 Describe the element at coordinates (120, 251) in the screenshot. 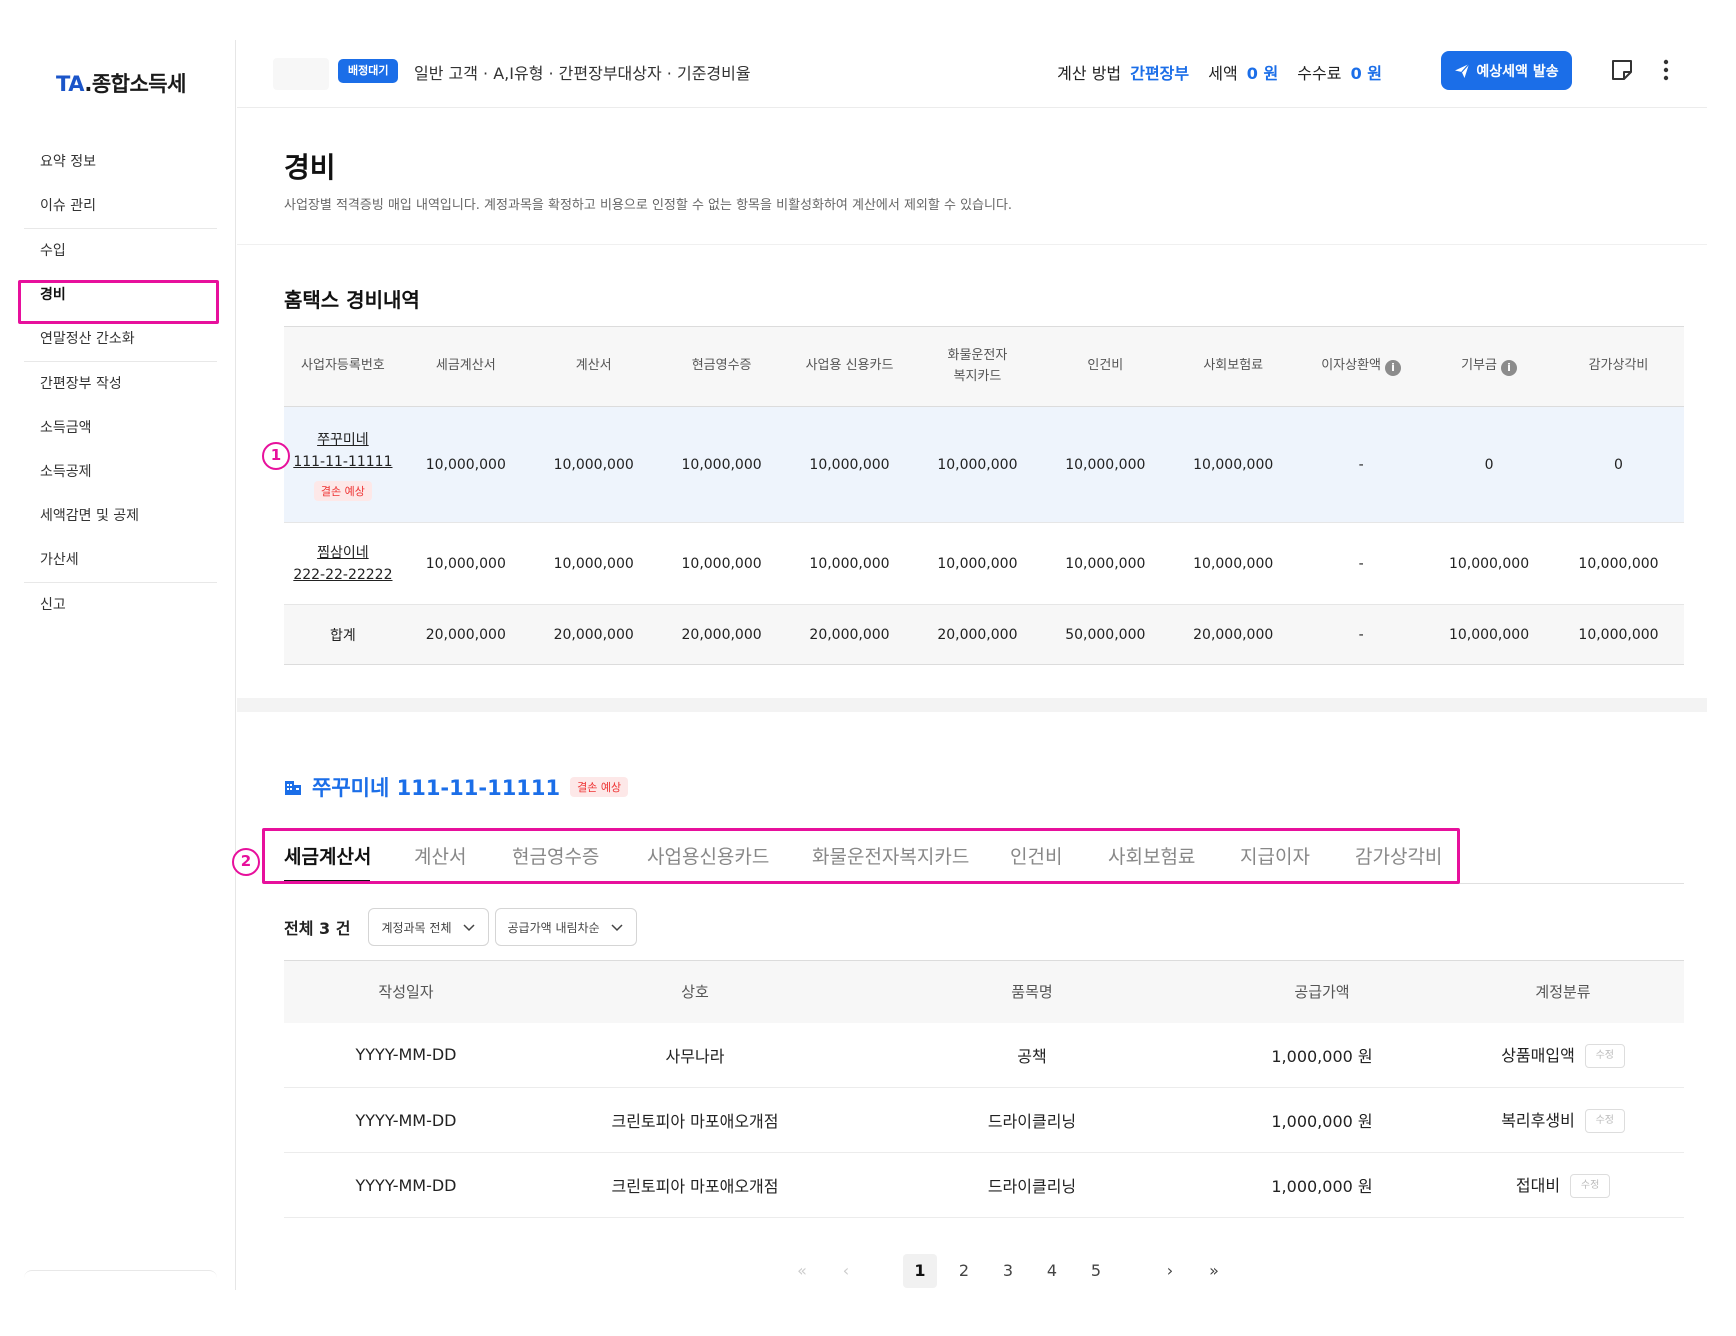

I see `sidebar-item-income: 수입` at that location.